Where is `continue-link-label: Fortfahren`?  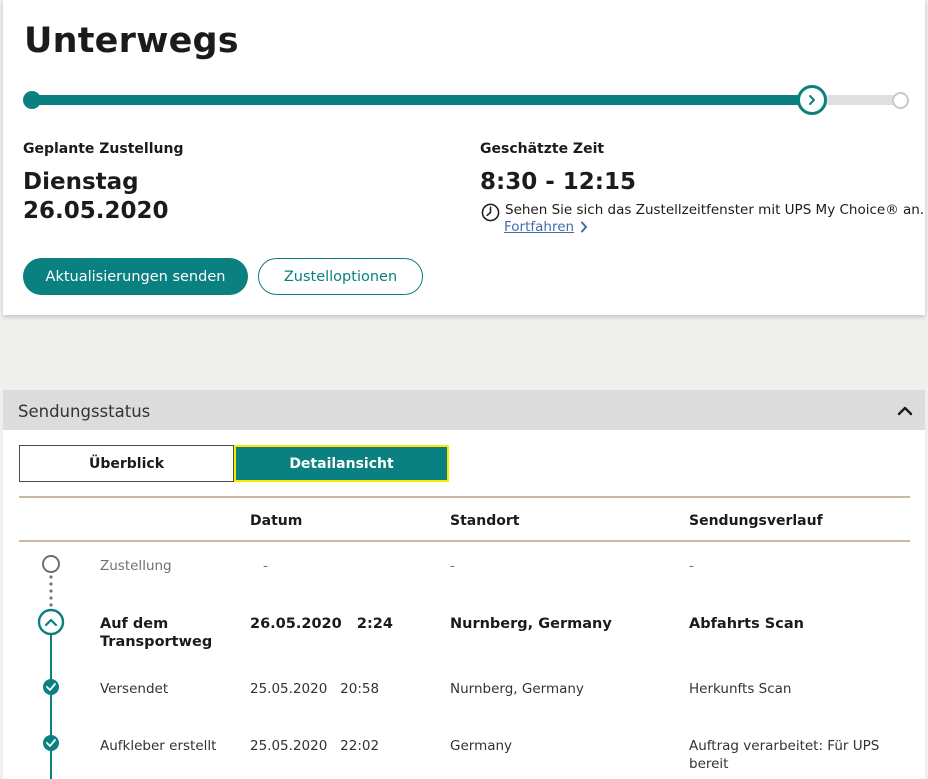
continue-link-label: Fortfahren is located at coordinates (539, 227).